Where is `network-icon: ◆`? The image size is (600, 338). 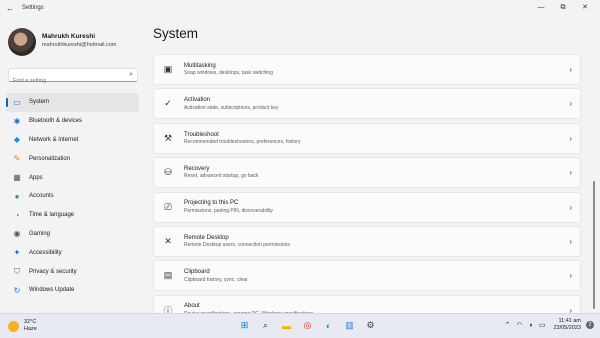
network-icon: ◆ is located at coordinates (17, 140).